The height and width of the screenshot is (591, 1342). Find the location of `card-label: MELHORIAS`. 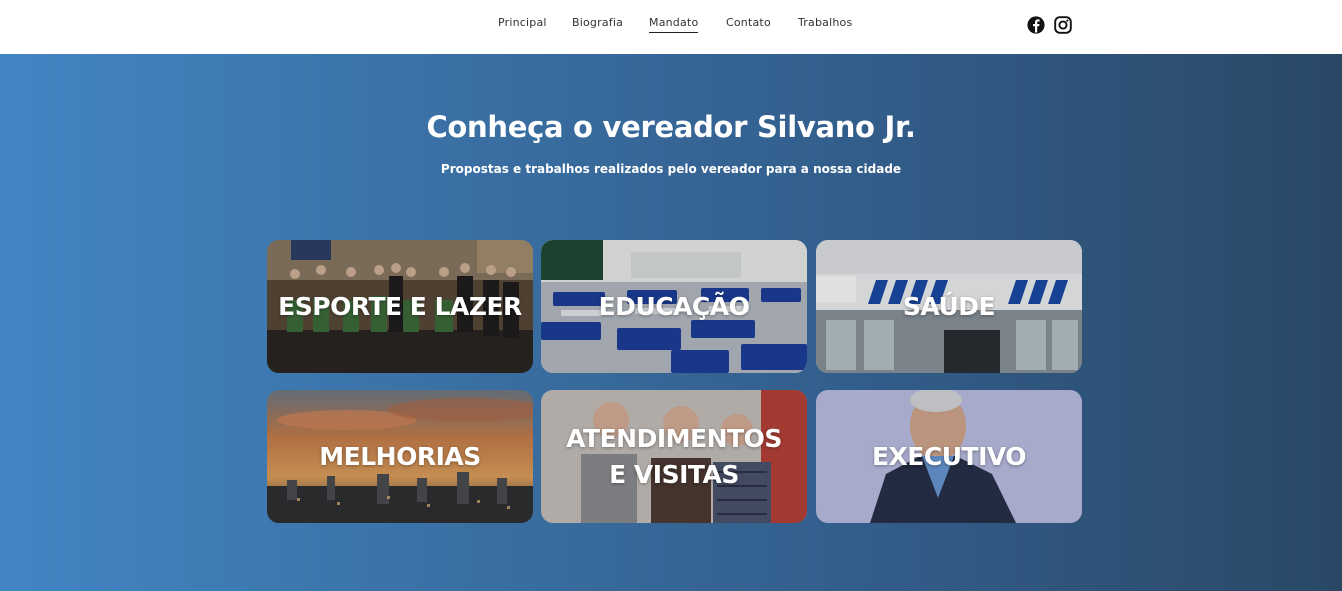

card-label: MELHORIAS is located at coordinates (400, 456).